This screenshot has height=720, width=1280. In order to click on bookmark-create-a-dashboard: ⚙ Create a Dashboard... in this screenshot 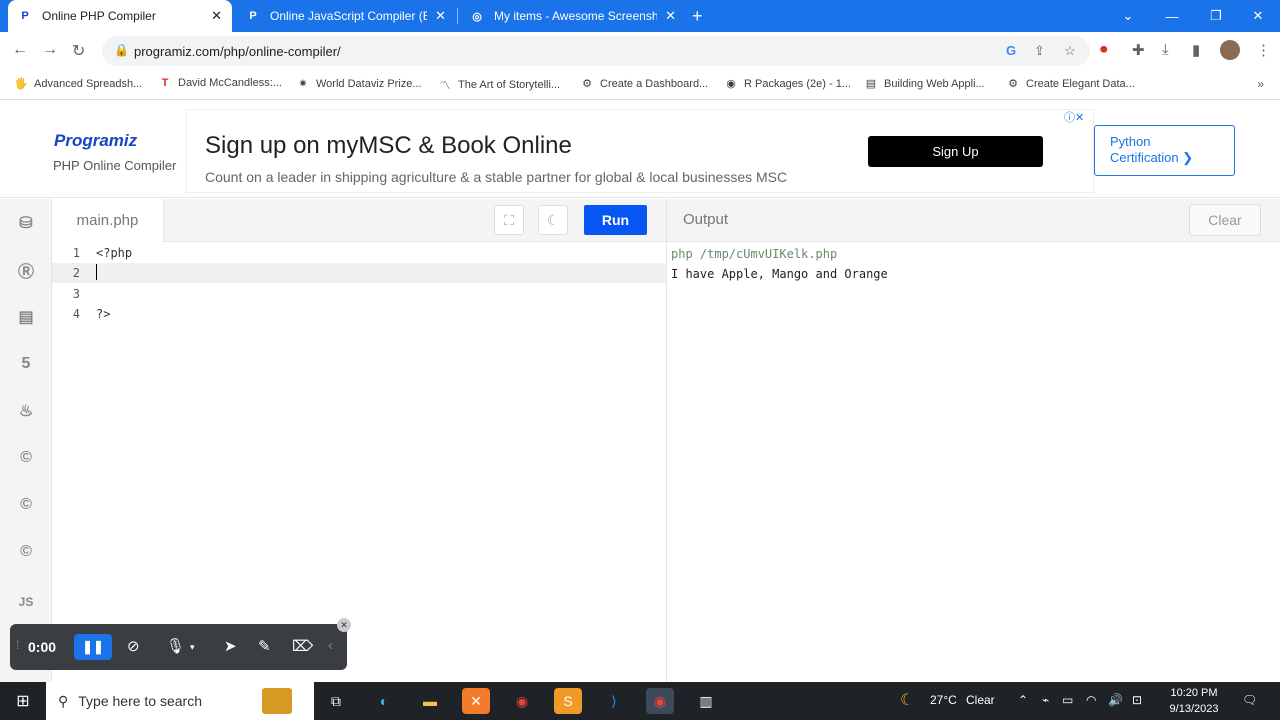, I will do `click(644, 84)`.